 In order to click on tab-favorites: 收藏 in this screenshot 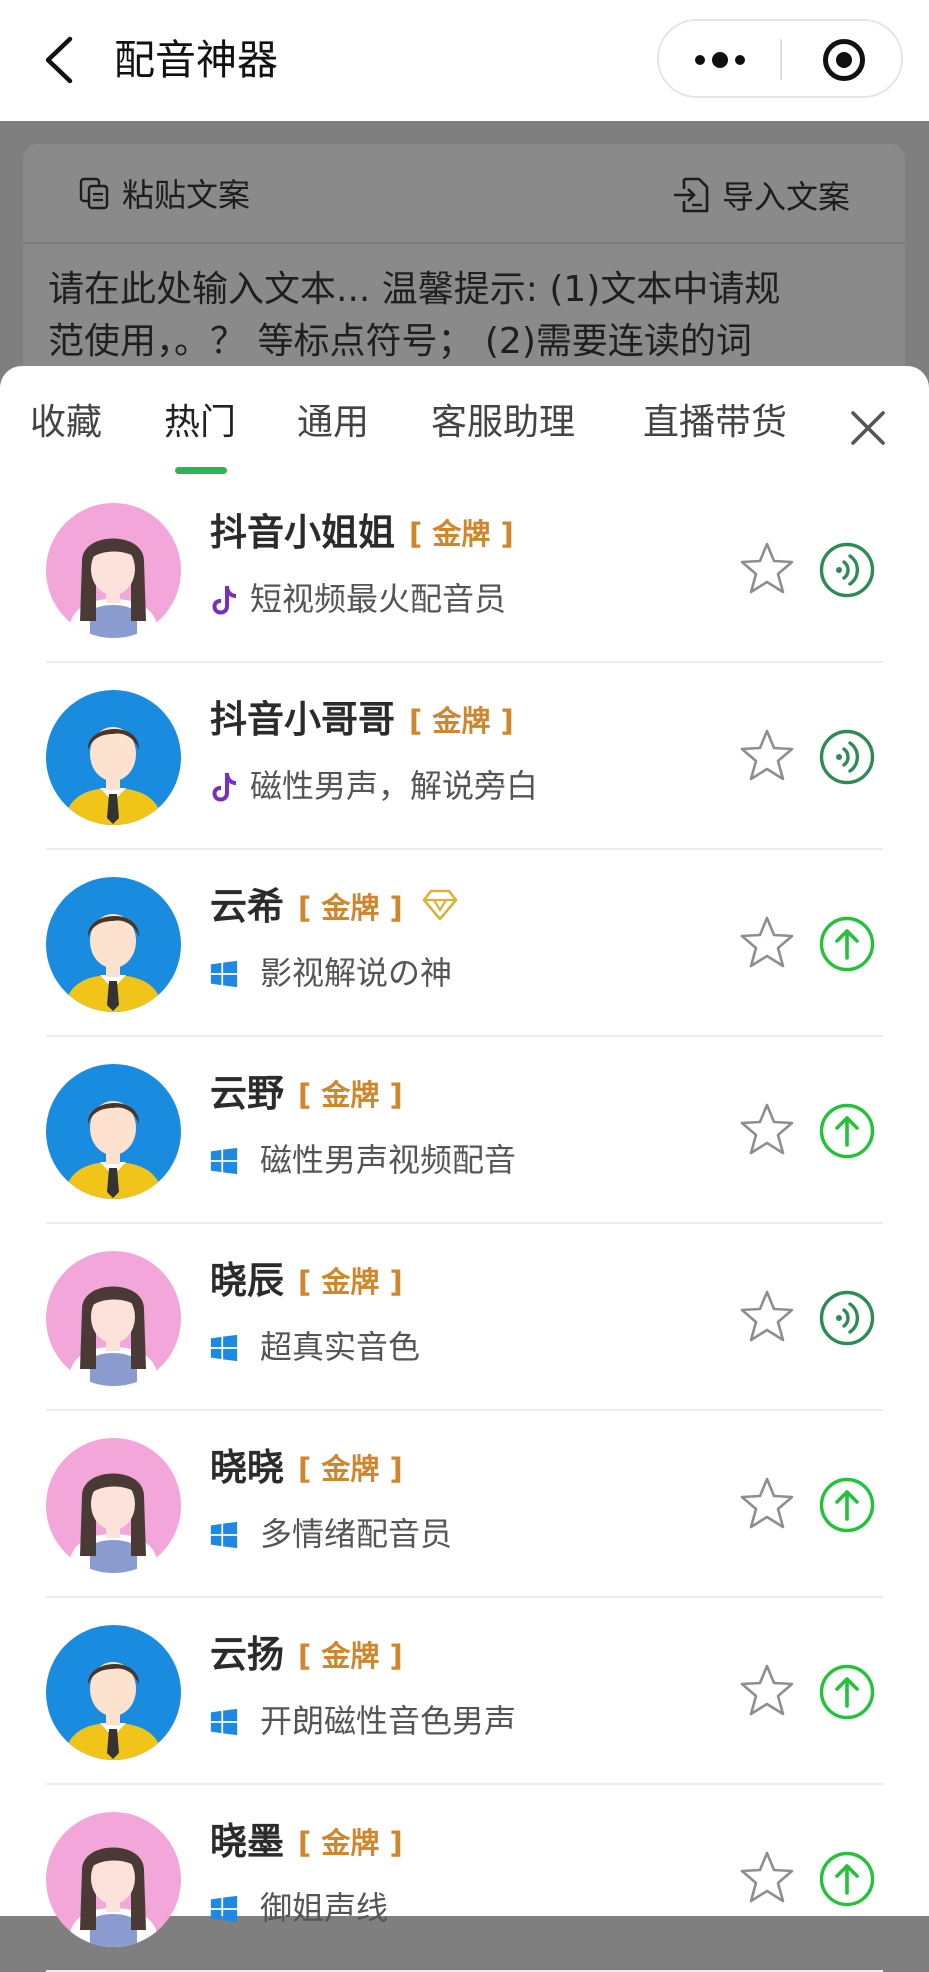, I will do `click(66, 423)`.